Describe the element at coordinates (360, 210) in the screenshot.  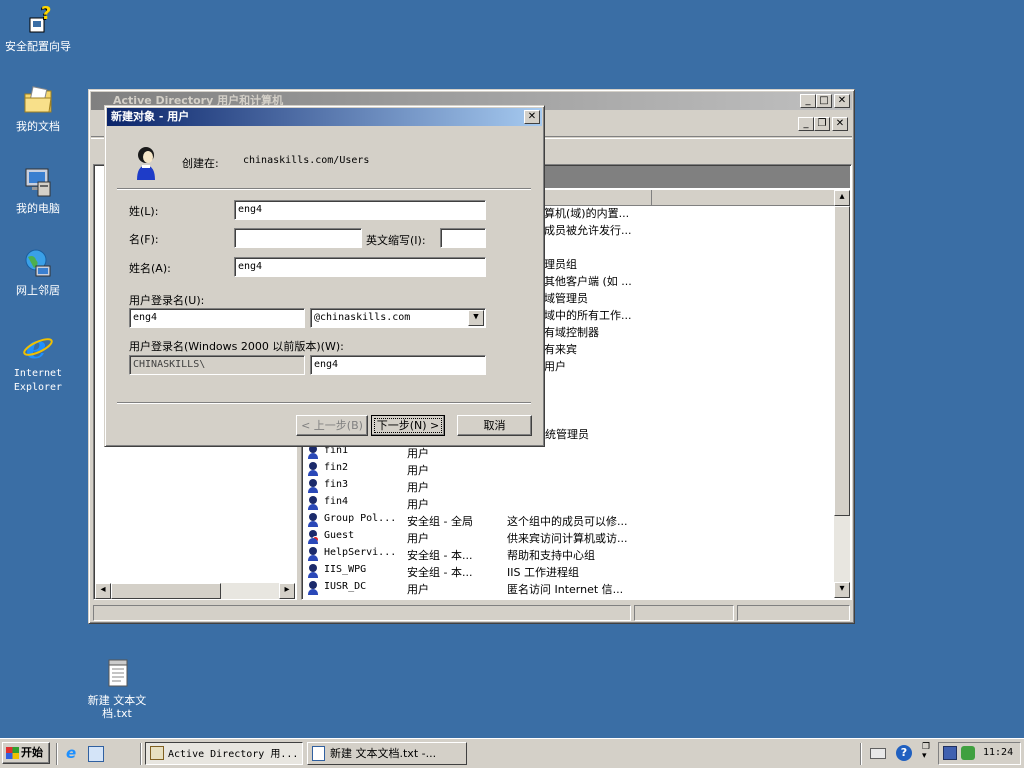
I see `last-name-field: eng4` at that location.